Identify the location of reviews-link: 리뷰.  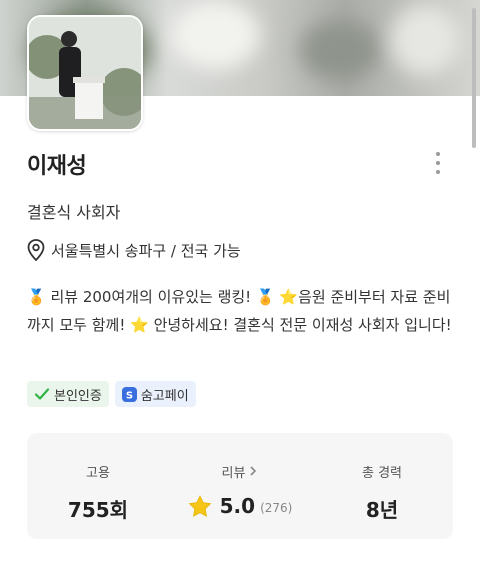
(240, 471).